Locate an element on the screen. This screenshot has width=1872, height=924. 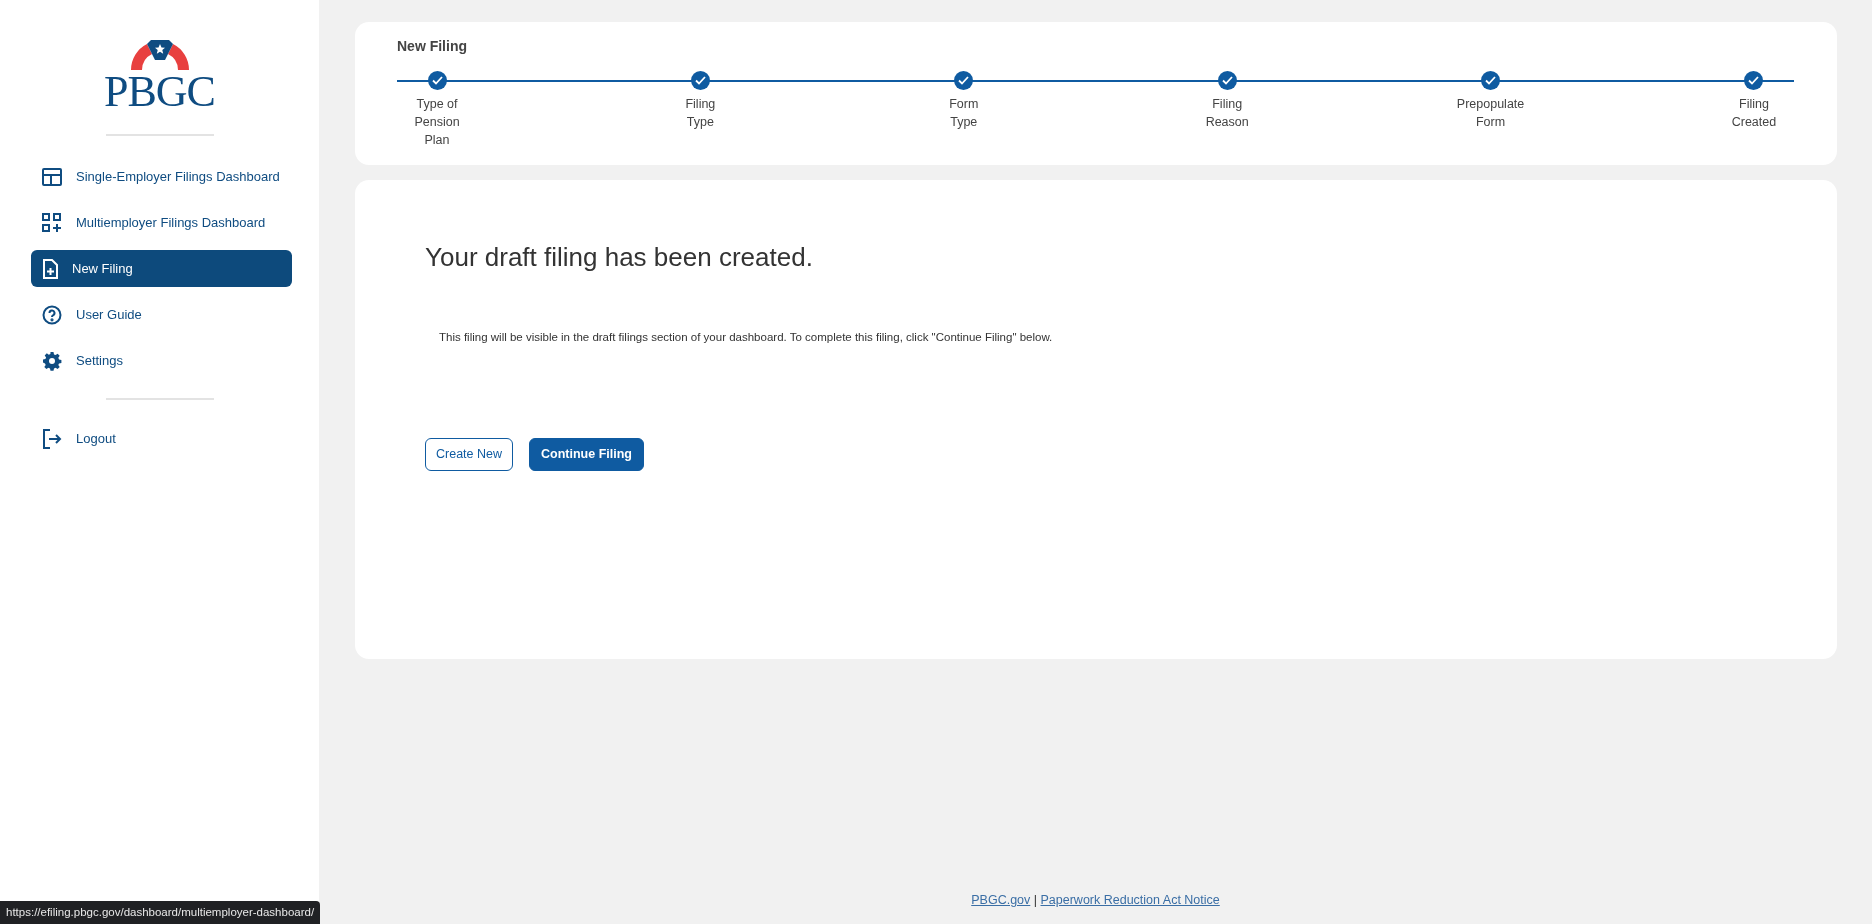
file-plus-icon is located at coordinates (50, 268).